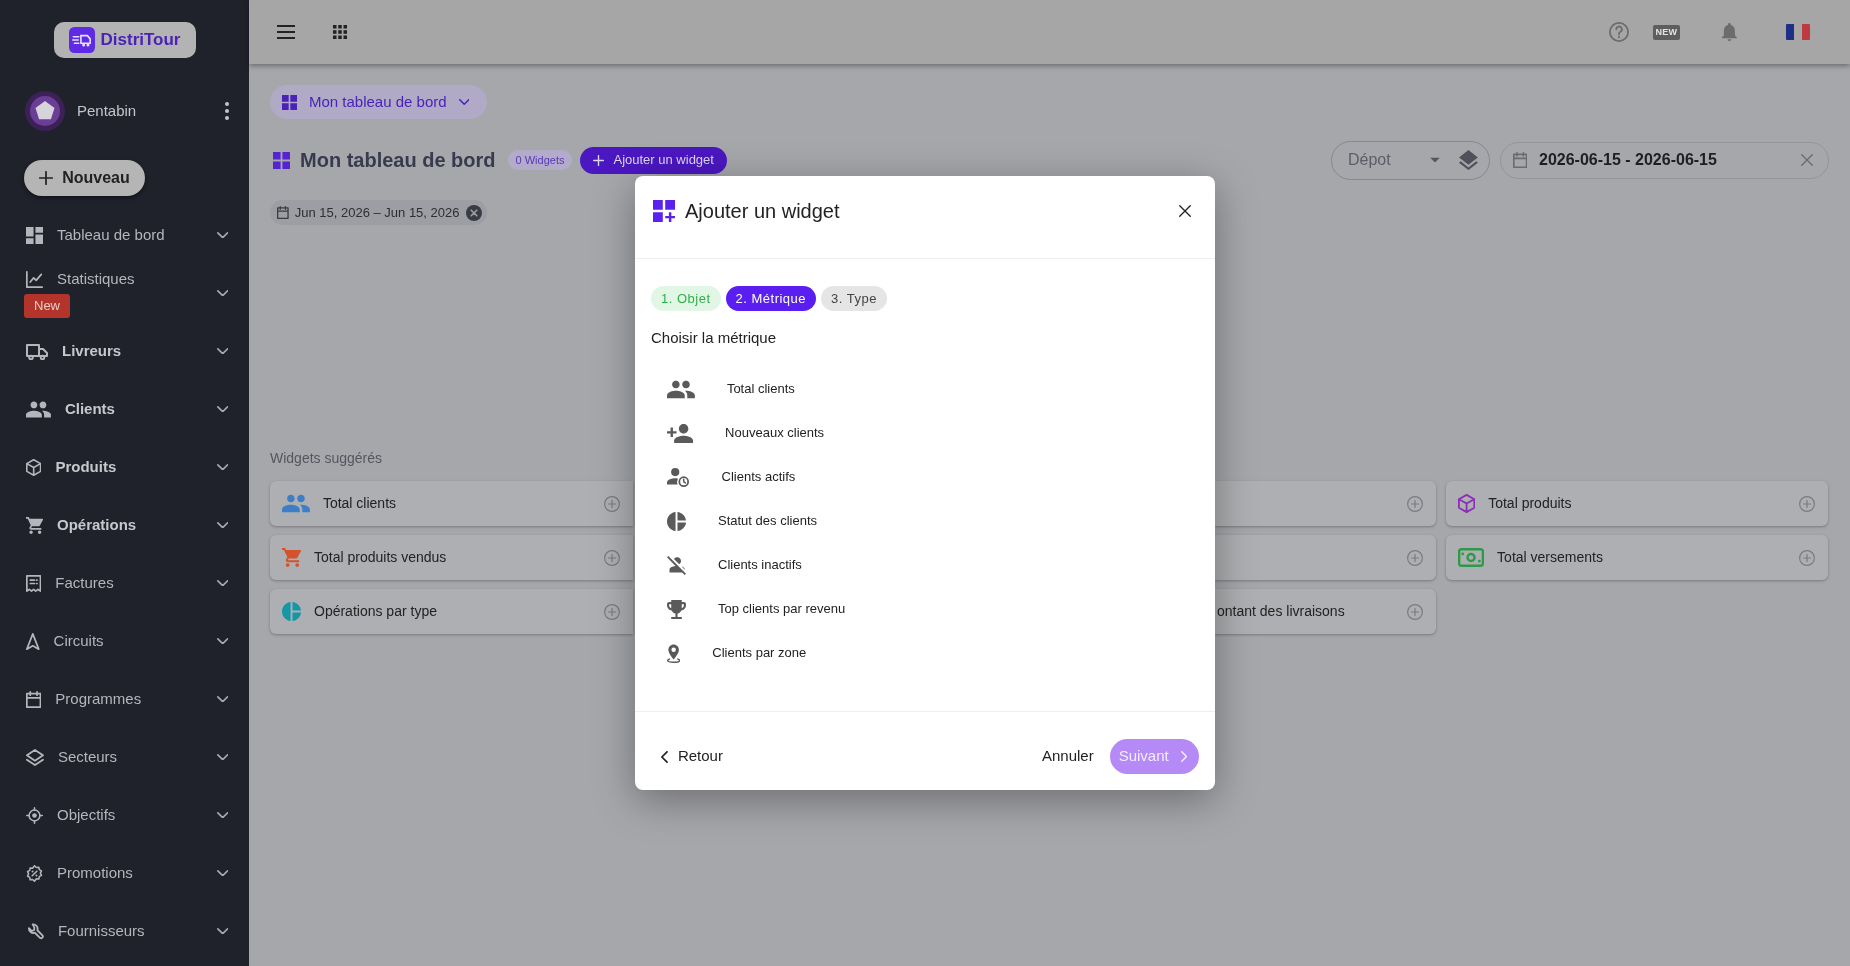 This screenshot has width=1850, height=966. I want to click on box-icon, so click(34, 467).